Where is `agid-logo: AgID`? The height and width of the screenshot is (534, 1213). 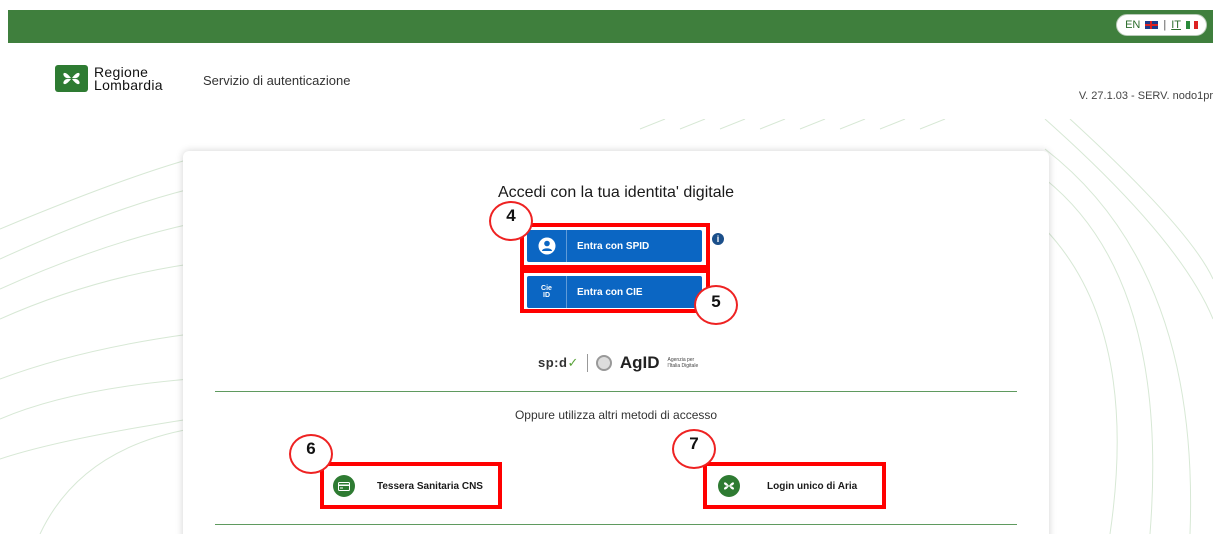
agid-logo: AgID is located at coordinates (639, 362).